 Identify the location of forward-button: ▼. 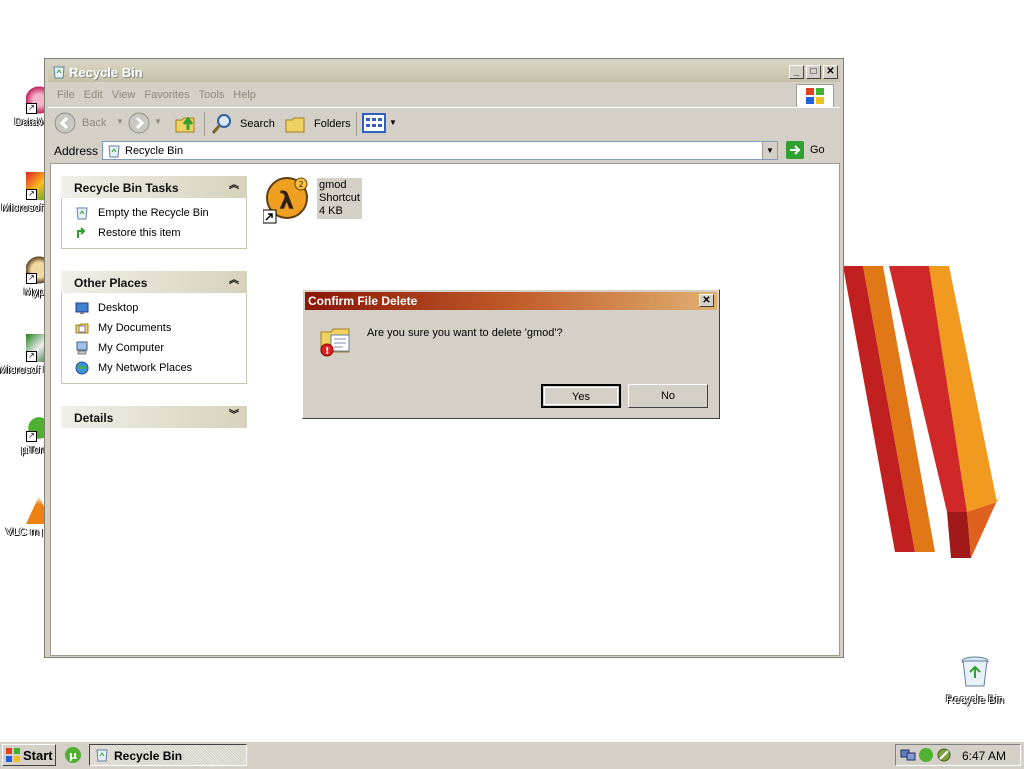
(146, 124).